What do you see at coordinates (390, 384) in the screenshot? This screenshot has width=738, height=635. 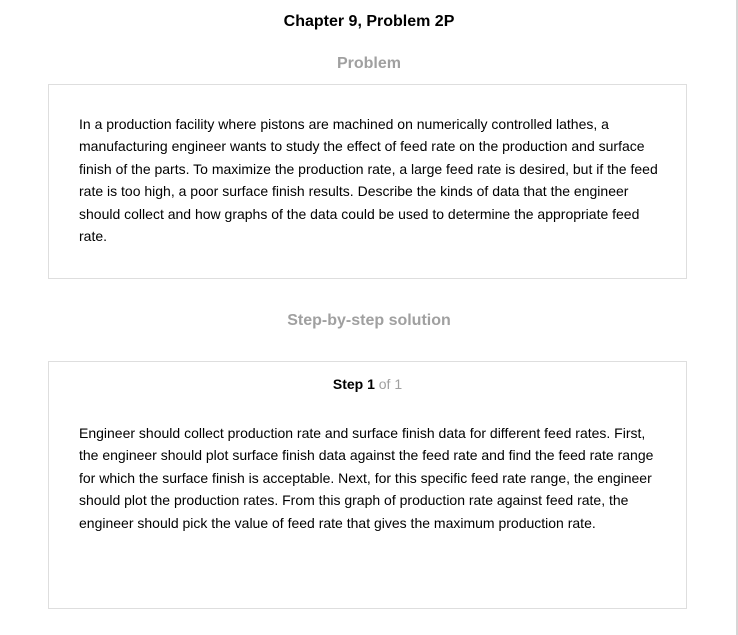 I see `step-total: of 1` at bounding box center [390, 384].